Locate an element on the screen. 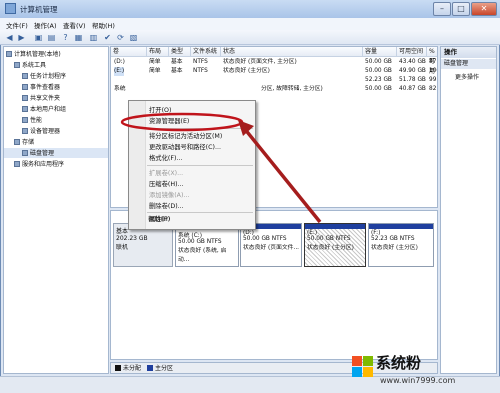  watermark-text: 系统粉 is located at coordinates (399, 363).